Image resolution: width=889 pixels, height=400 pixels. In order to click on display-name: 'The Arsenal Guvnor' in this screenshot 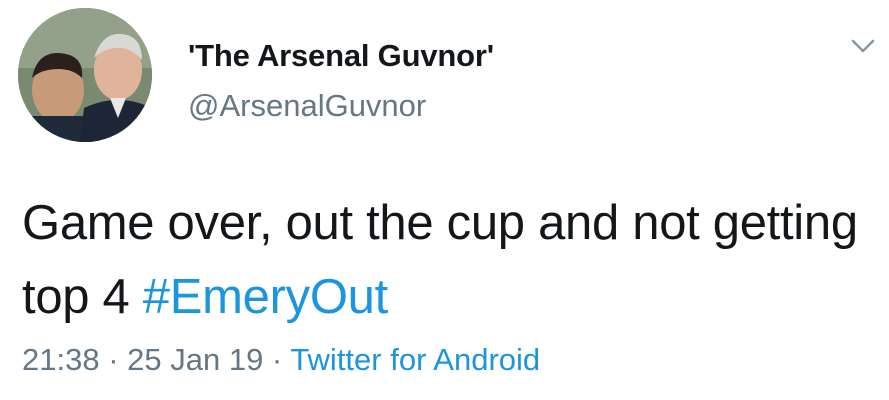, I will do `click(341, 56)`.